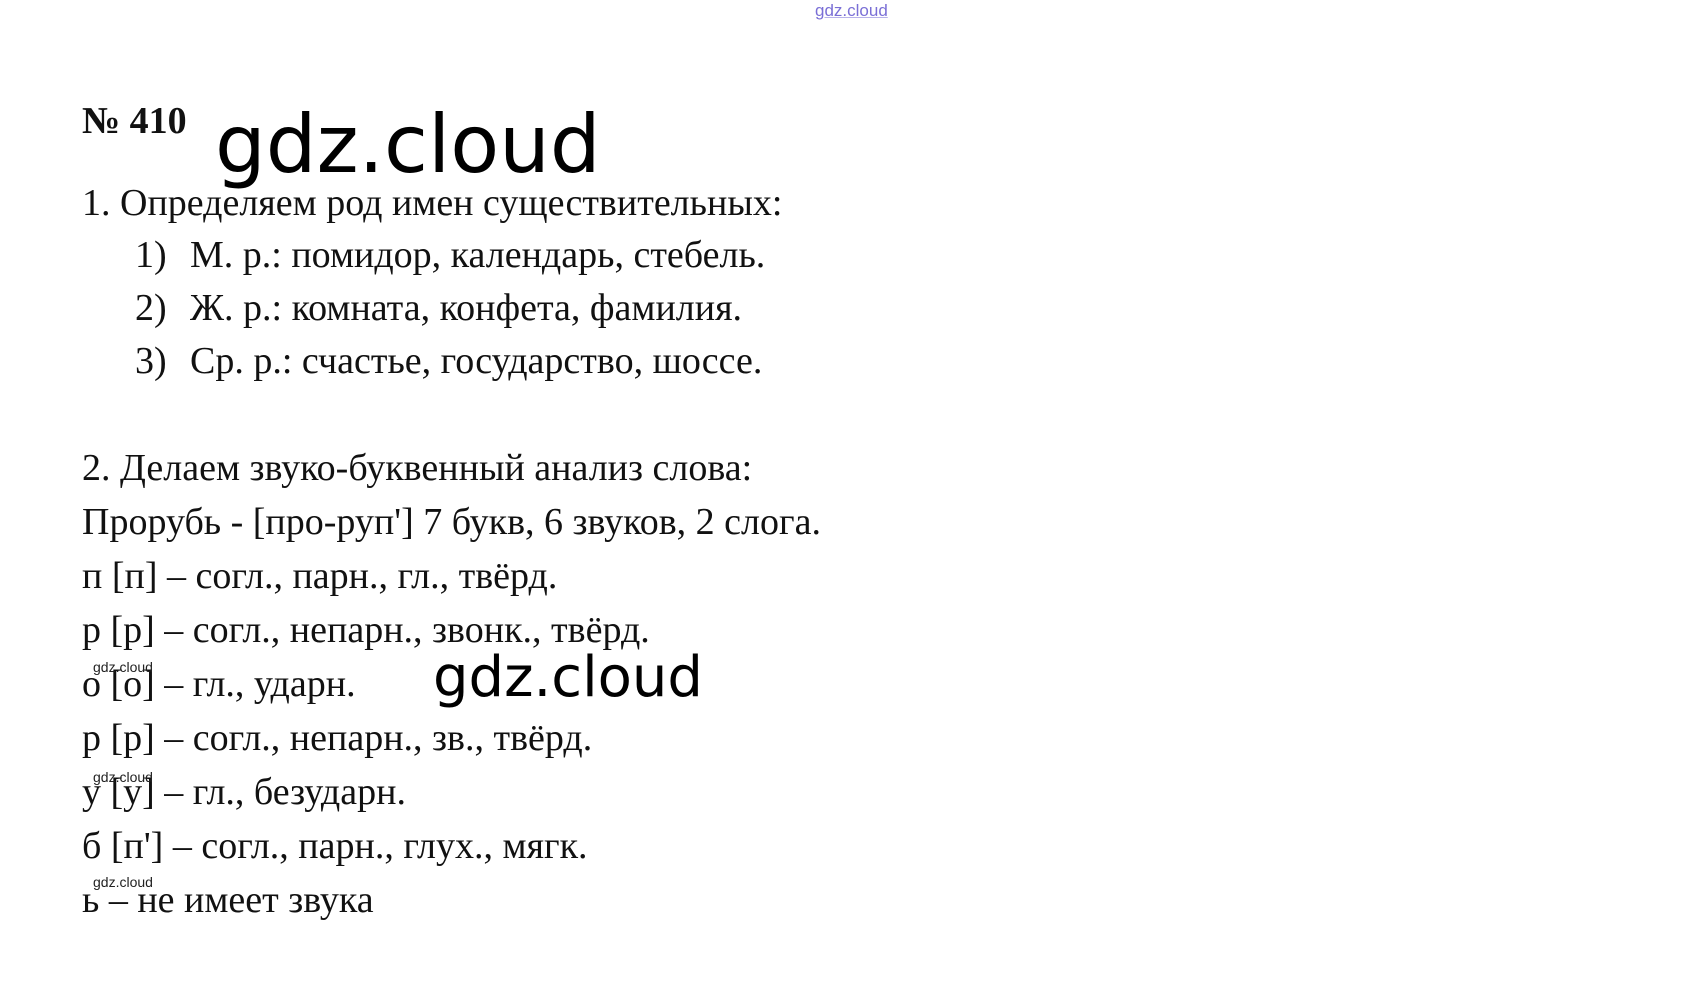  What do you see at coordinates (450, 255) in the screenshot?
I see `section1-item: 1) М. р.: помидор, календарь, стебель.` at bounding box center [450, 255].